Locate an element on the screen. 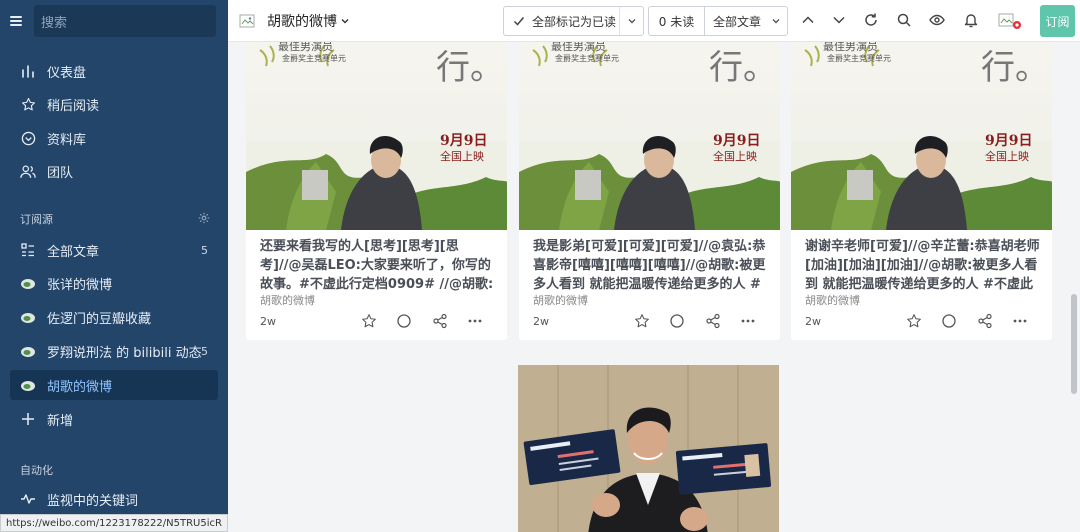  poster-release: 全国上映 is located at coordinates (462, 156).